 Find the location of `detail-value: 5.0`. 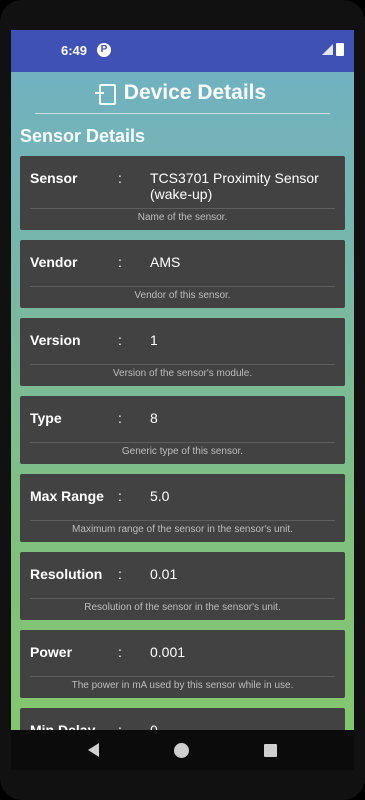

detail-value: 5.0 is located at coordinates (160, 496).